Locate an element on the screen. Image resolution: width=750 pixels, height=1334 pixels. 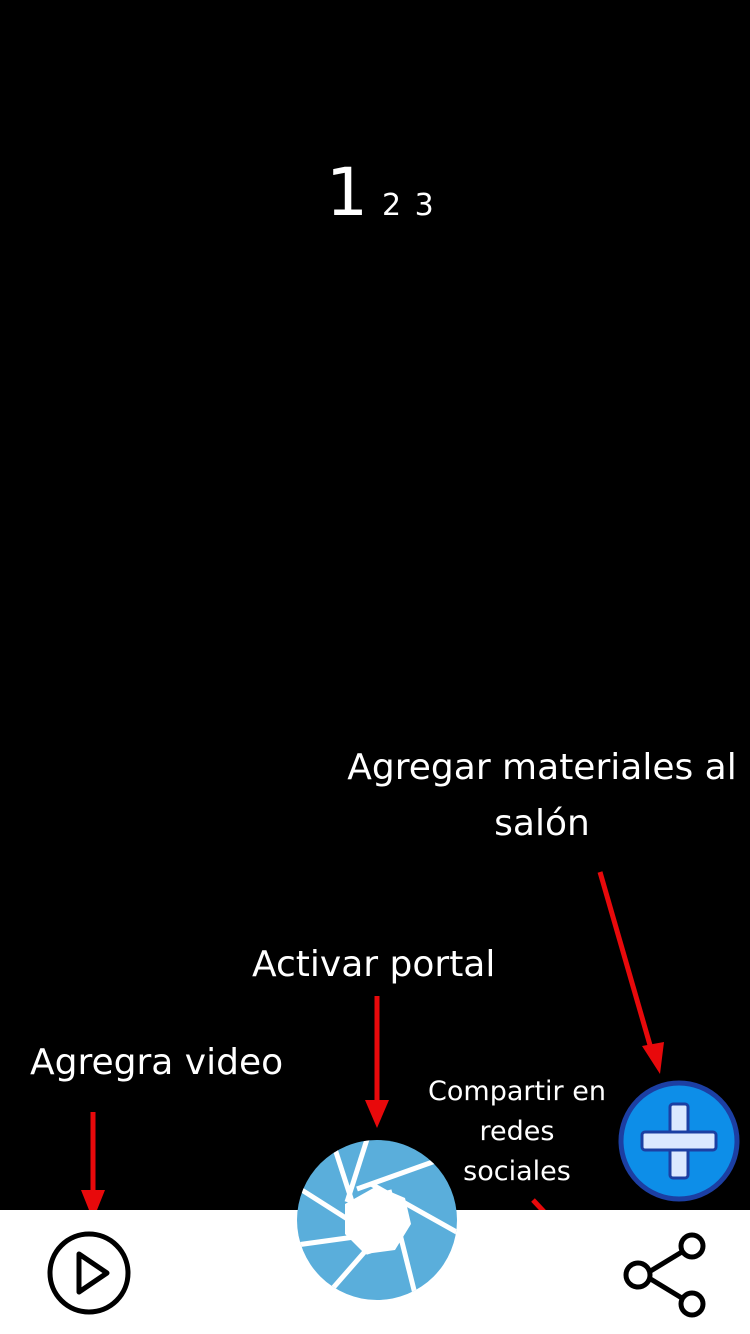
share-icon is located at coordinates (664, 1275).